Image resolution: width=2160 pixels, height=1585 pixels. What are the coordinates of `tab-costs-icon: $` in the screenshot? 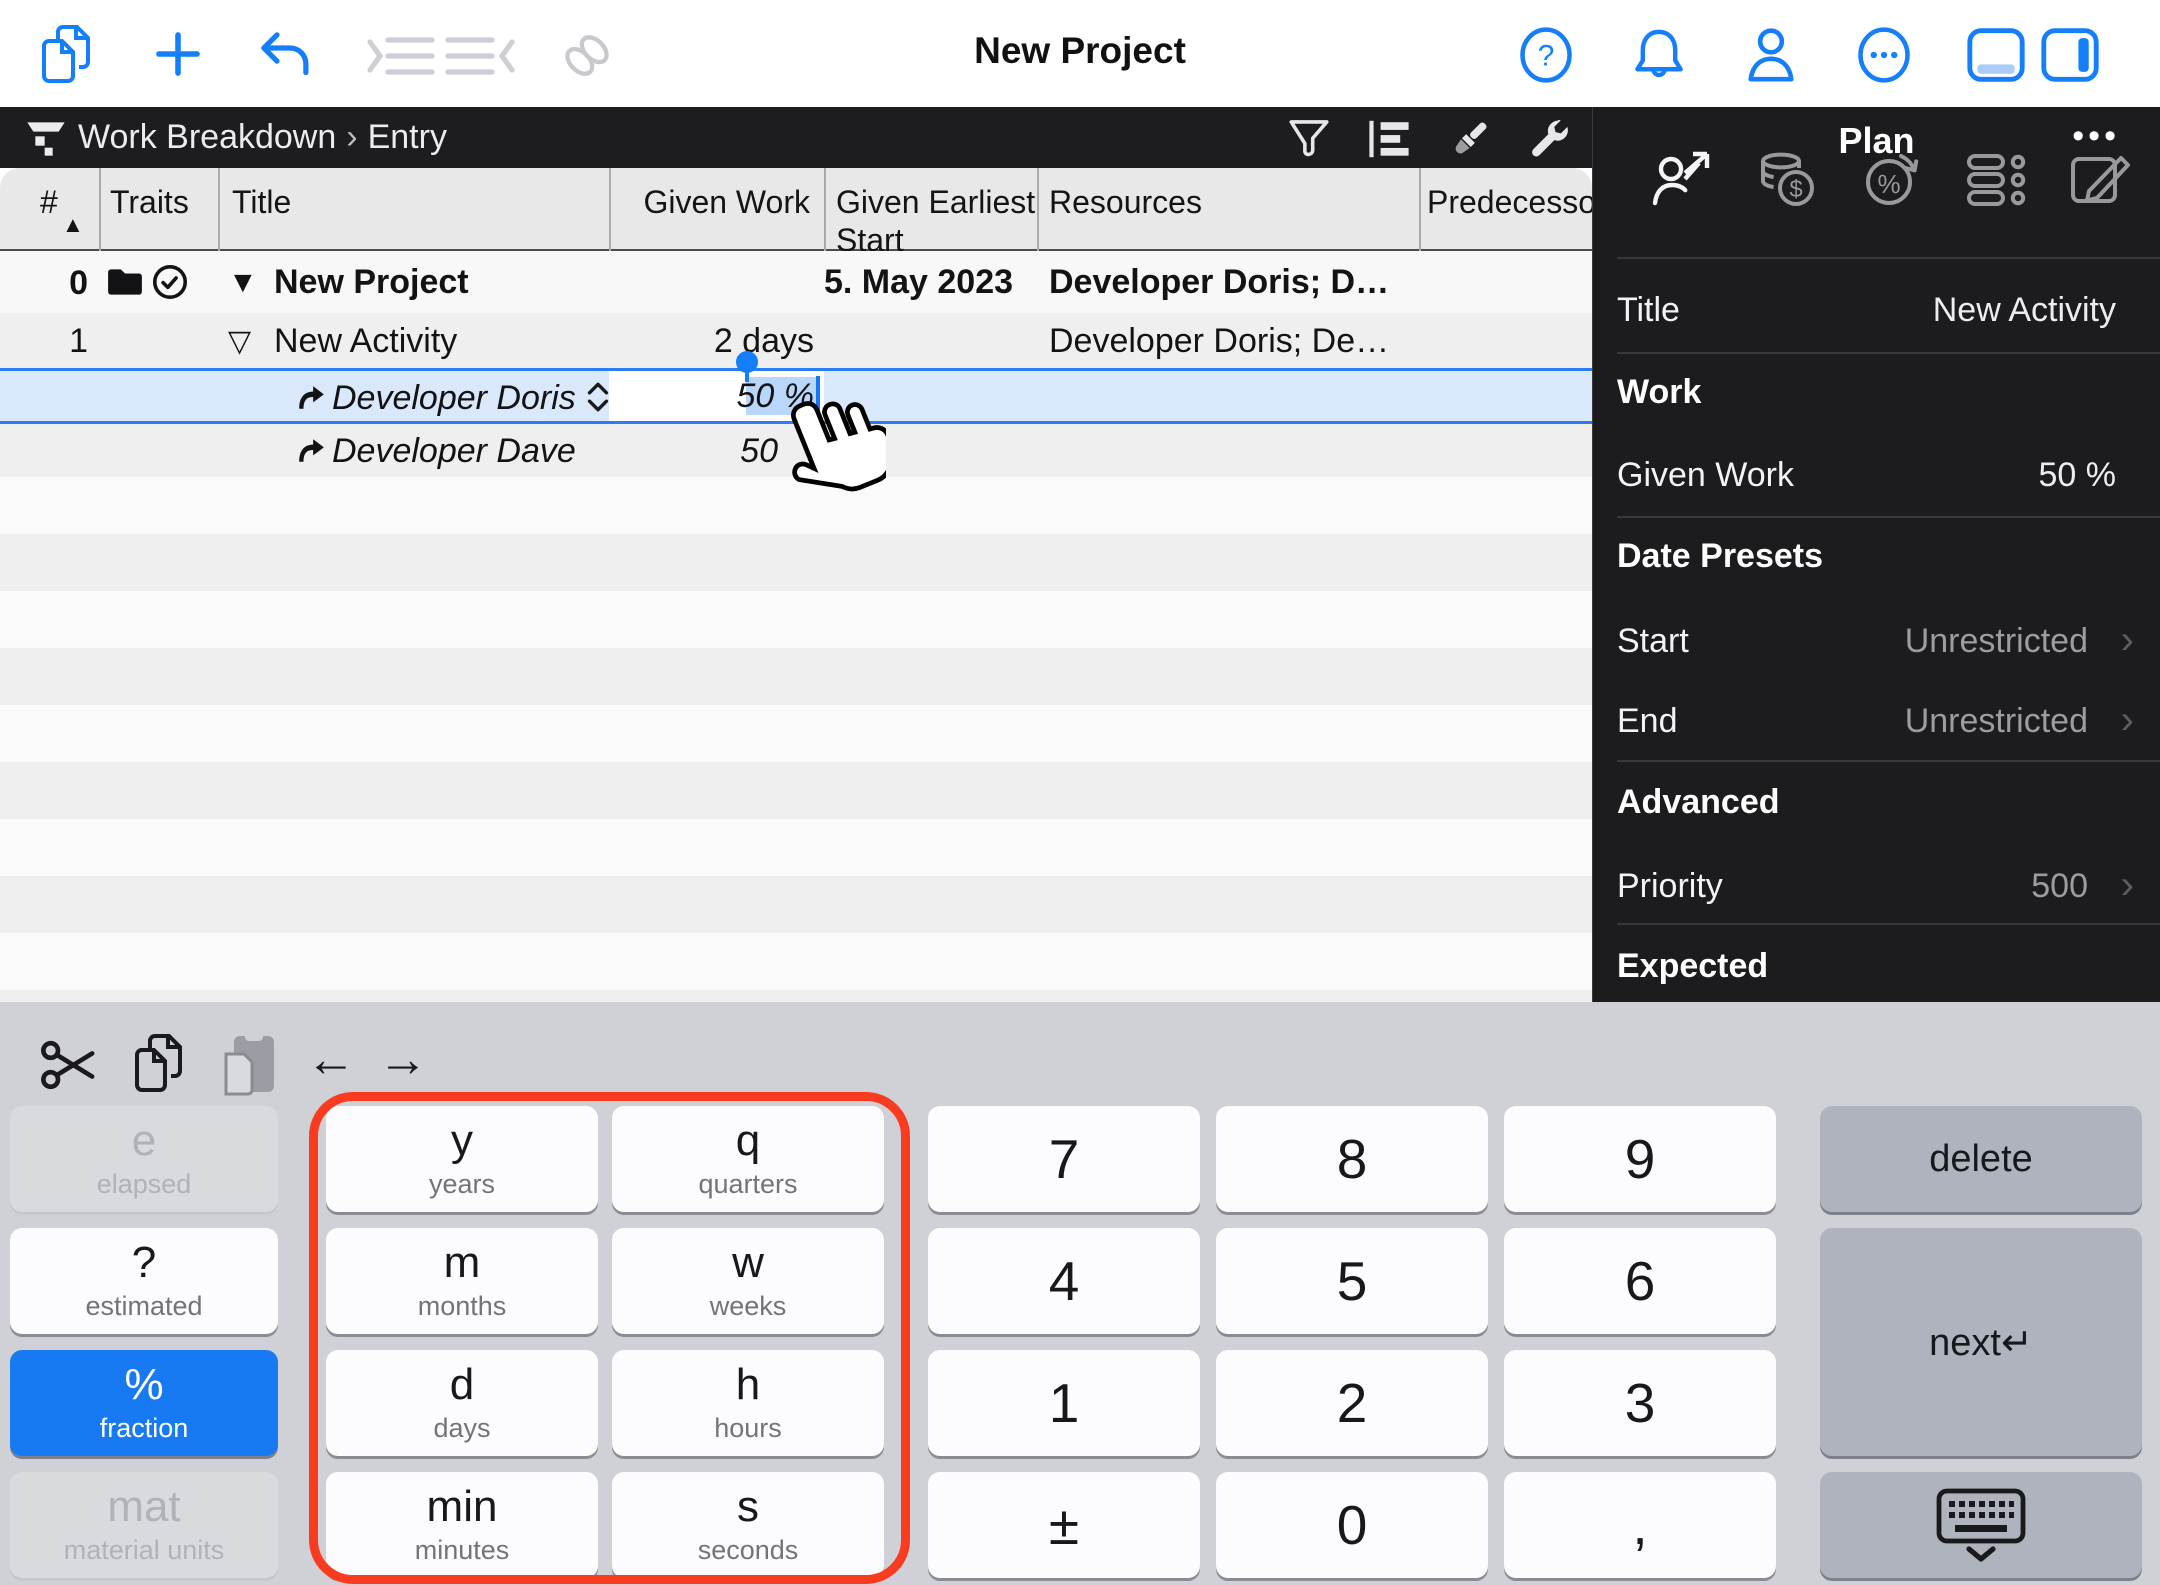 It's located at (1788, 179).